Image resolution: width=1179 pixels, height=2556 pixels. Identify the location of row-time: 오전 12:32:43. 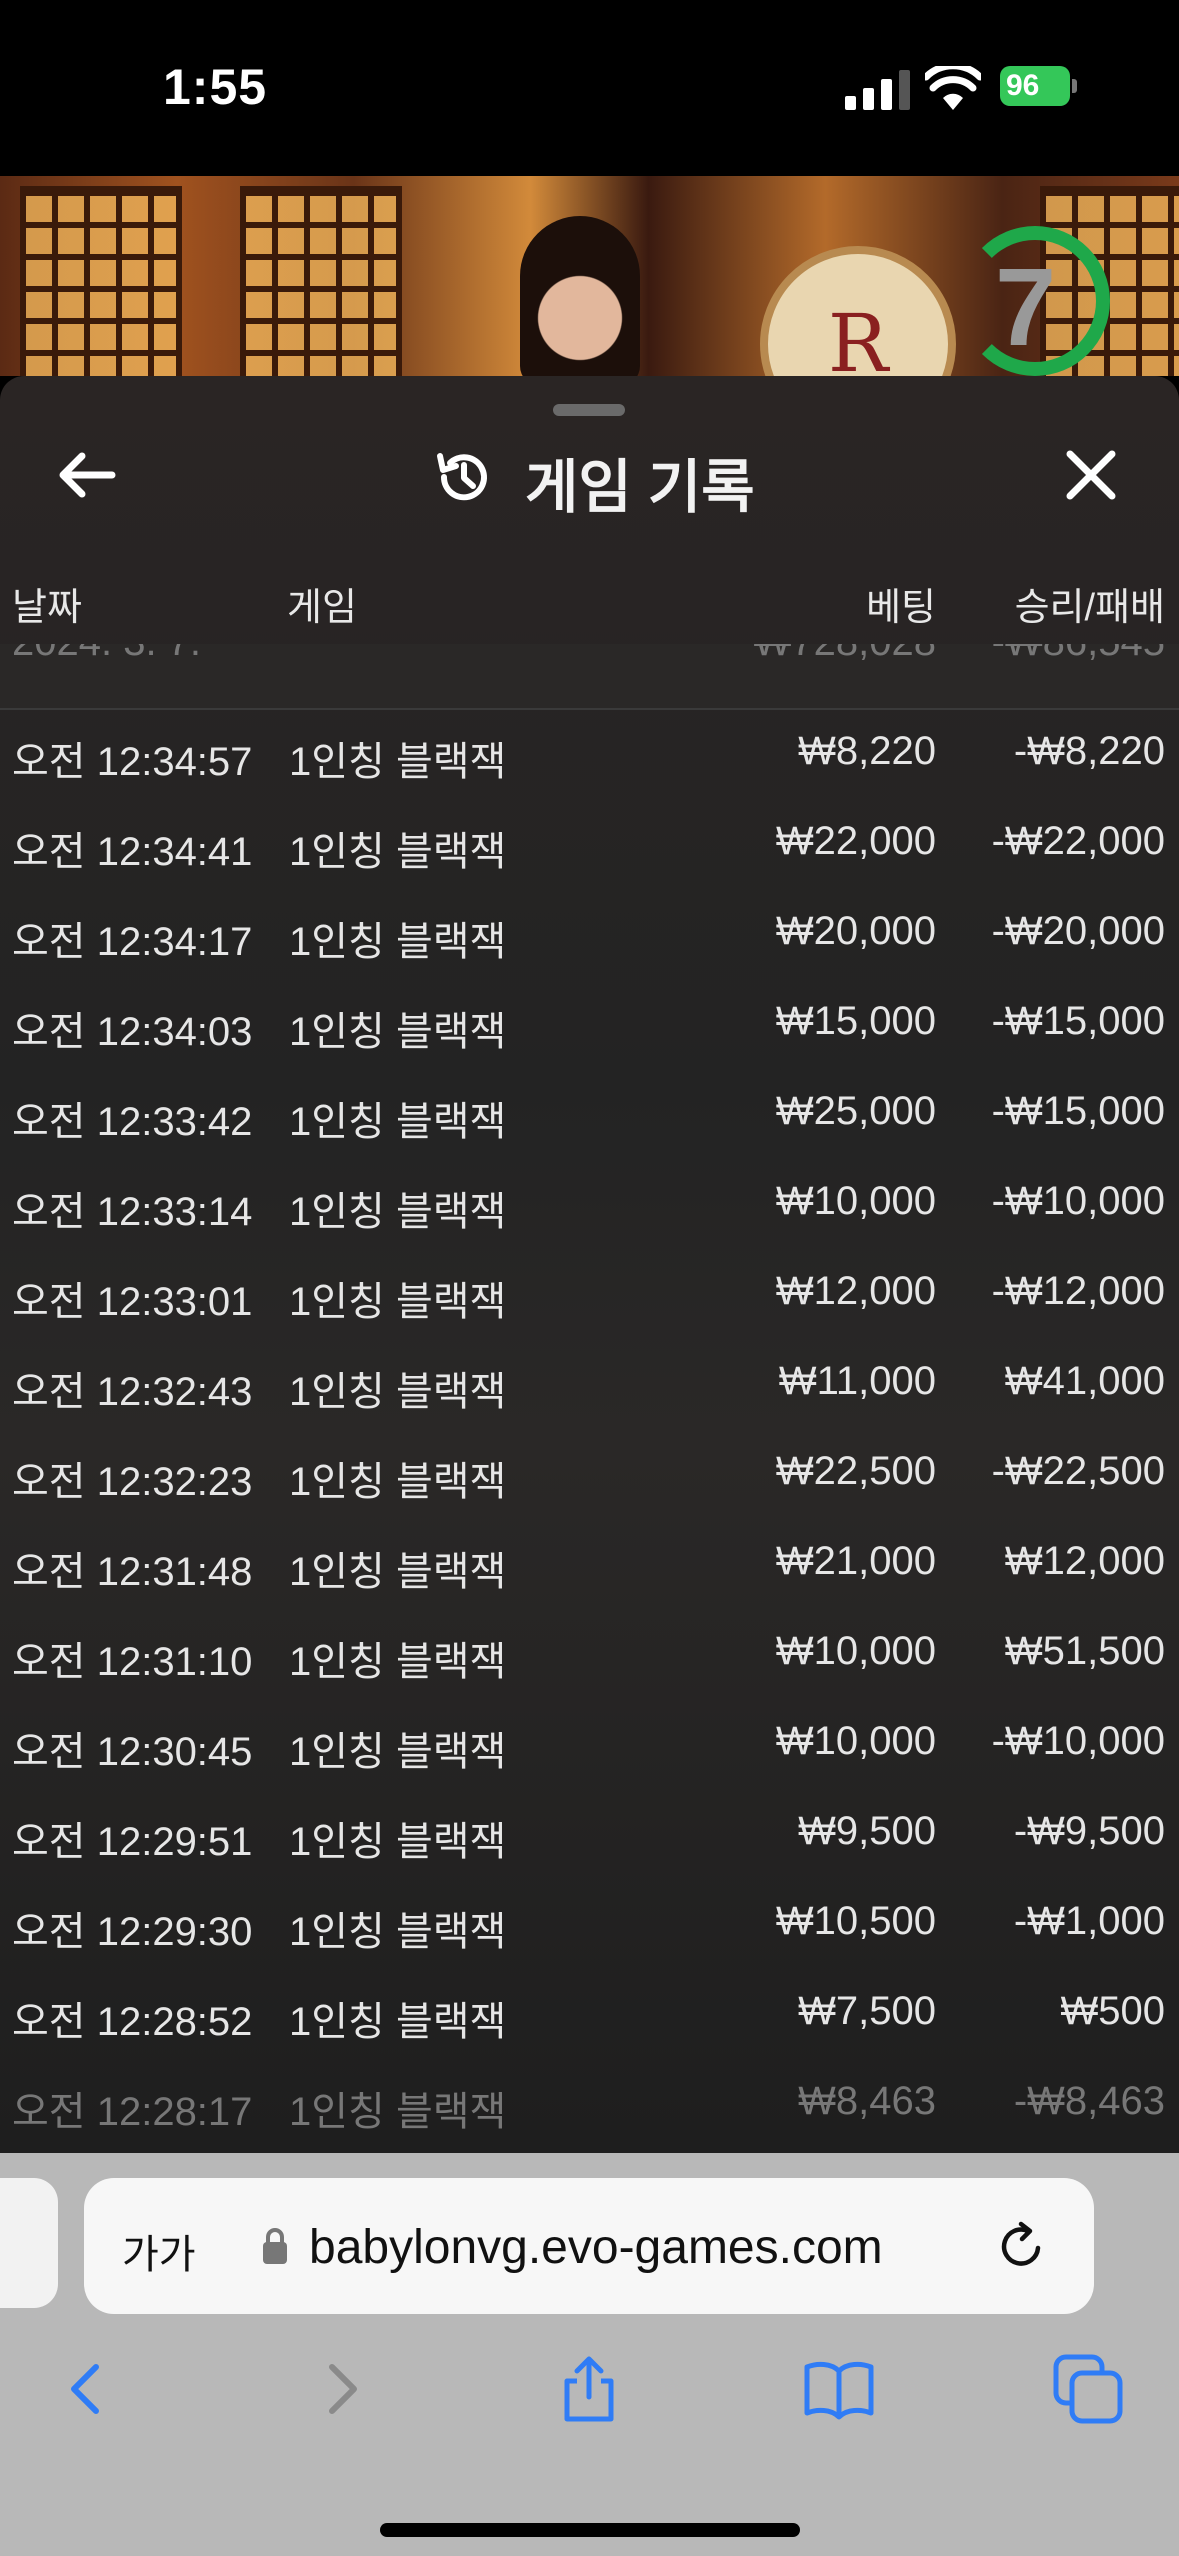
(132, 1392).